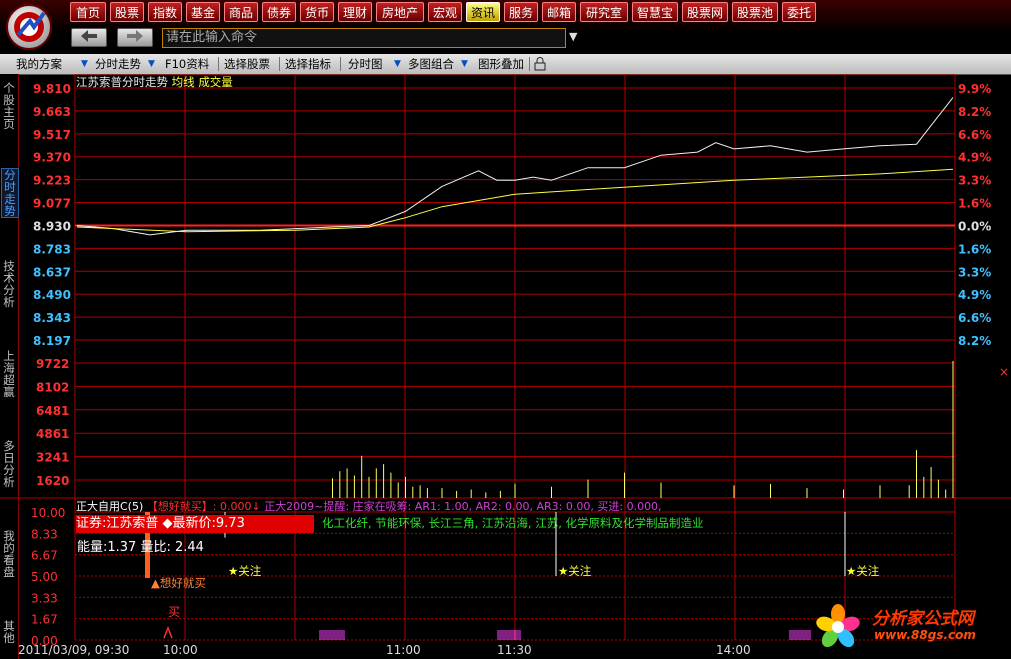 This screenshot has width=1011, height=659. Describe the element at coordinates (974, 318) in the screenshot. I see `percent-tick-label: 6.6%` at that location.